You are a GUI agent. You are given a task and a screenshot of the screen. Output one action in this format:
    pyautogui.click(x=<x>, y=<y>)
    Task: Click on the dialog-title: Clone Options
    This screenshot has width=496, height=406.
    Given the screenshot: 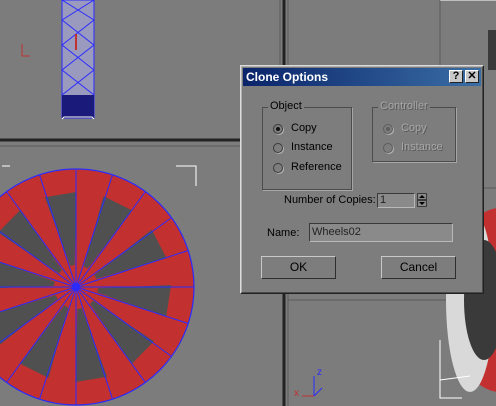 What is the action you would take?
    pyautogui.click(x=287, y=77)
    